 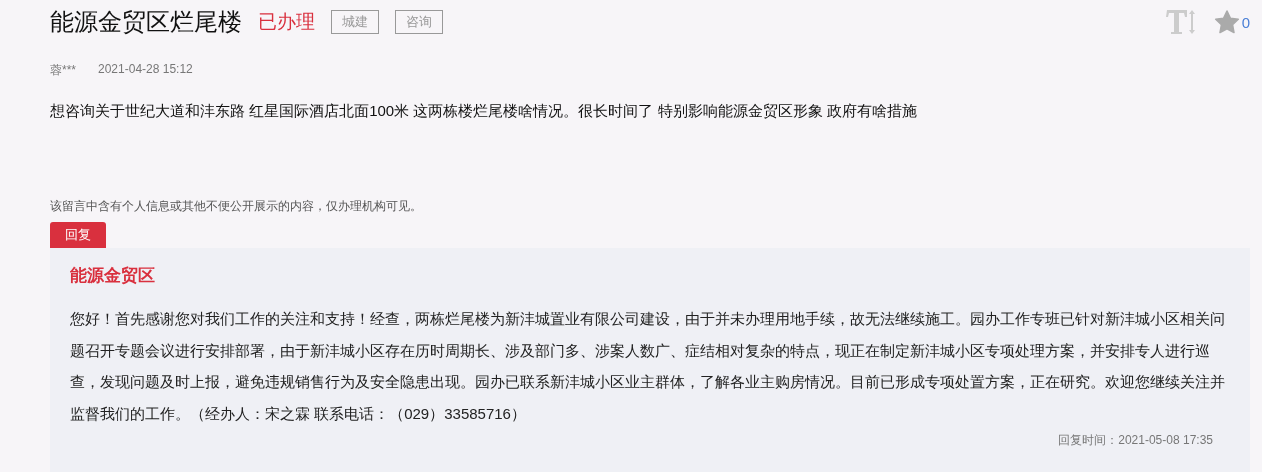 What do you see at coordinates (145, 70) in the screenshot?
I see `post-time: 2021-04-28 15:12` at bounding box center [145, 70].